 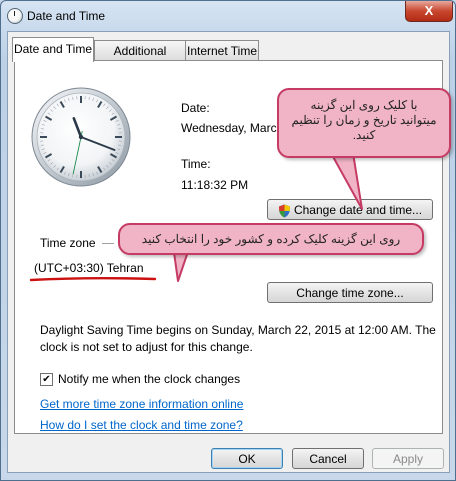 I want to click on time-value: 11:18:32 PM, so click(x=215, y=185).